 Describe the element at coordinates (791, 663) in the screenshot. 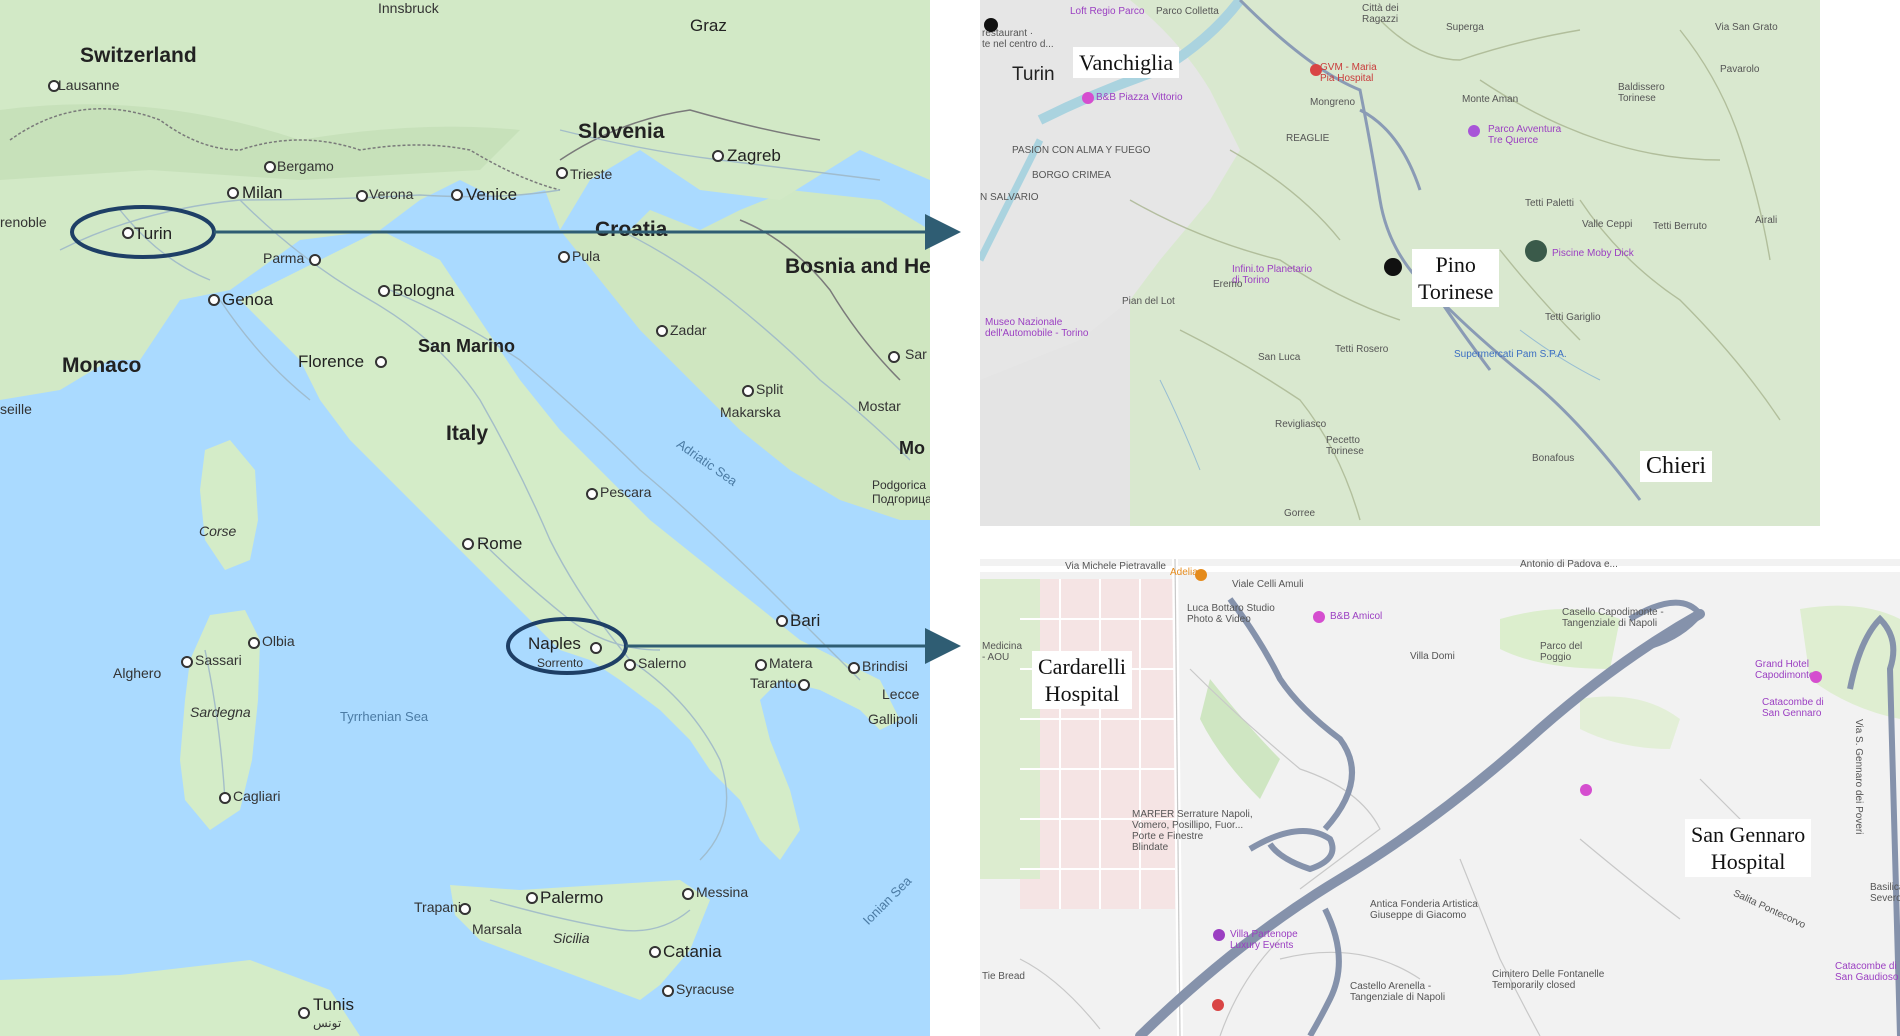

I see `city-label: Matera` at that location.